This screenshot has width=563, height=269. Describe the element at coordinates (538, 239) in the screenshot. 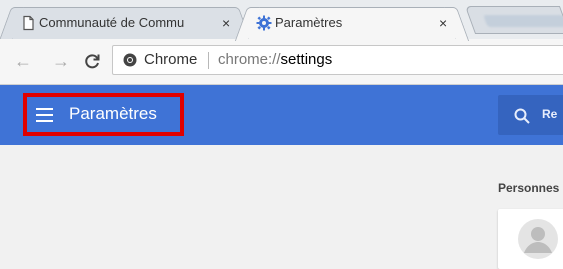

I see `avatar` at that location.